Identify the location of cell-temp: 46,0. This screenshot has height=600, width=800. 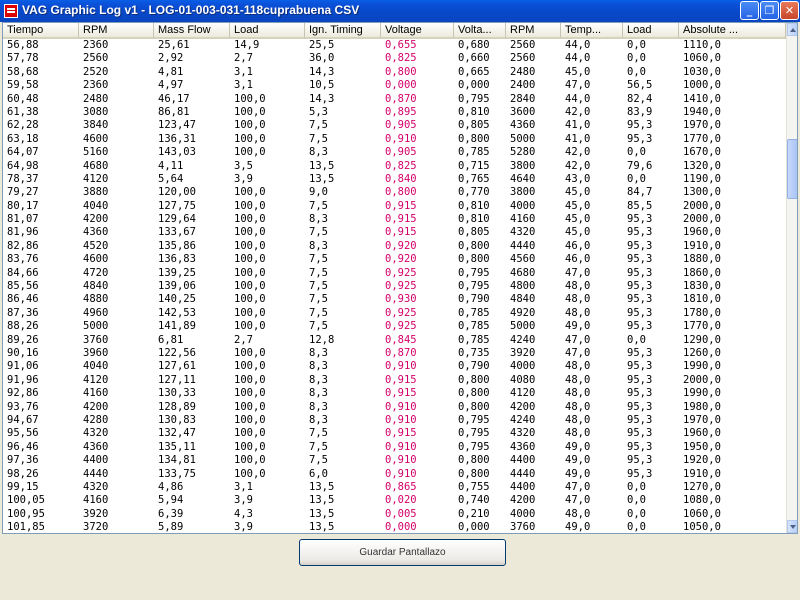
(578, 245).